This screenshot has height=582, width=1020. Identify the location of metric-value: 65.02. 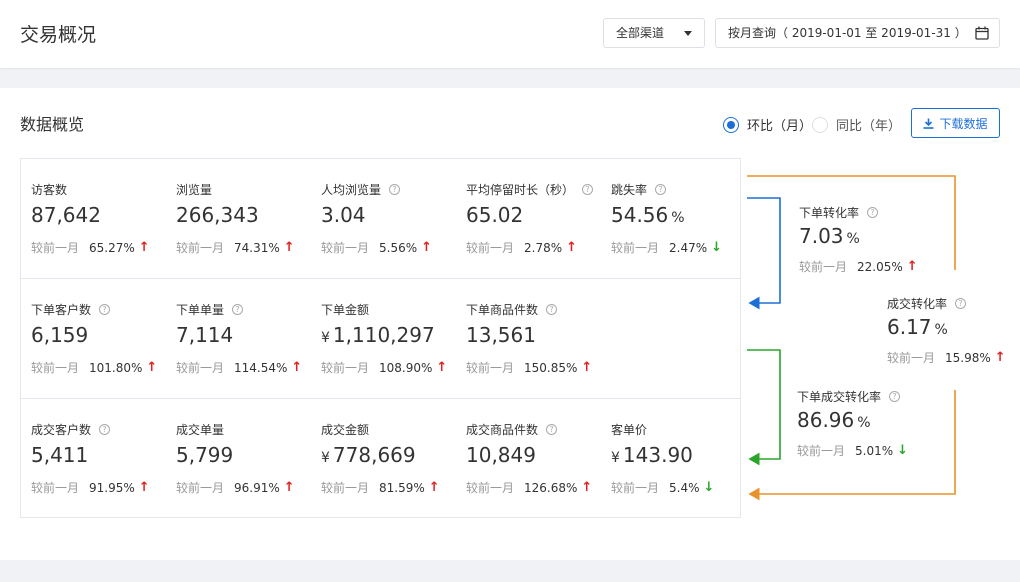
(494, 215).